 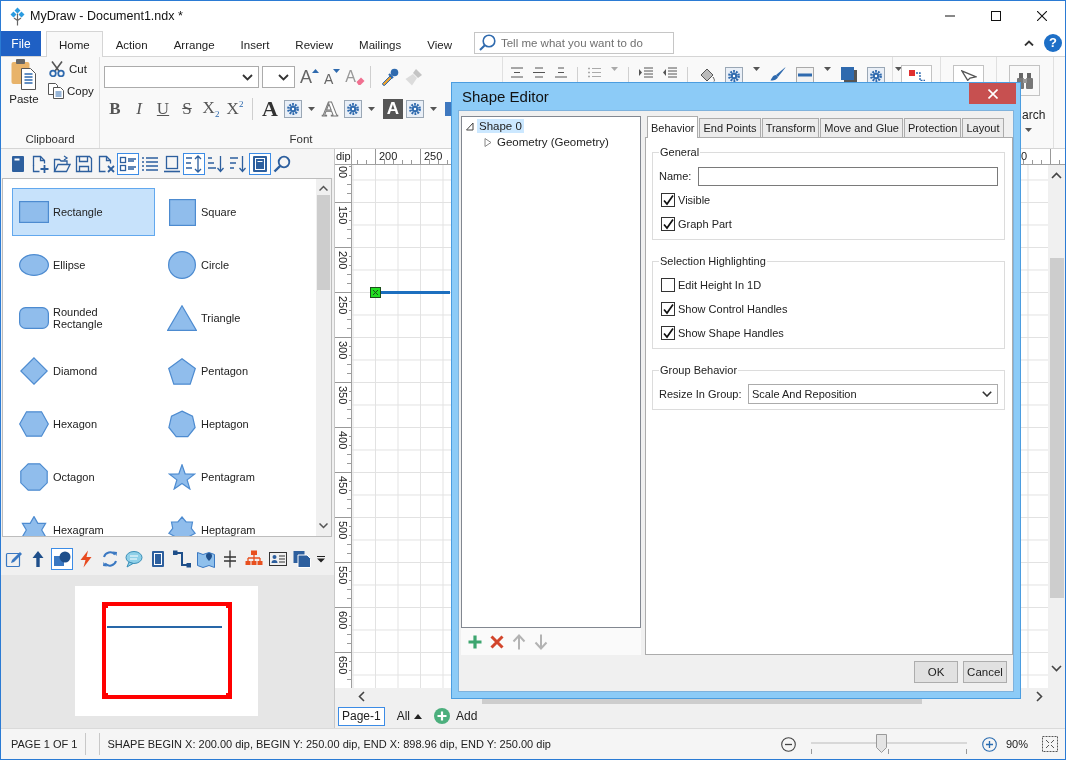 What do you see at coordinates (1053, 43) in the screenshot?
I see `help-button: ?` at bounding box center [1053, 43].